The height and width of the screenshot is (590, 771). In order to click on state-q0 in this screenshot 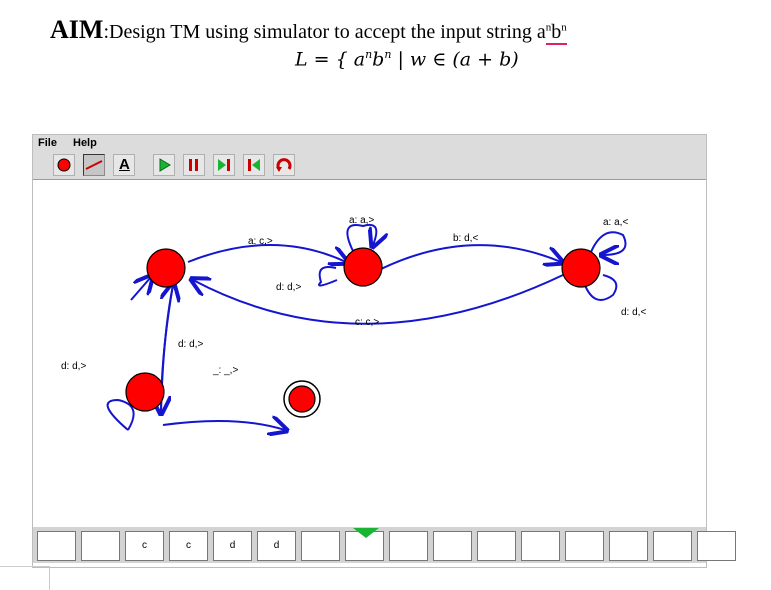, I will do `click(166, 268)`.